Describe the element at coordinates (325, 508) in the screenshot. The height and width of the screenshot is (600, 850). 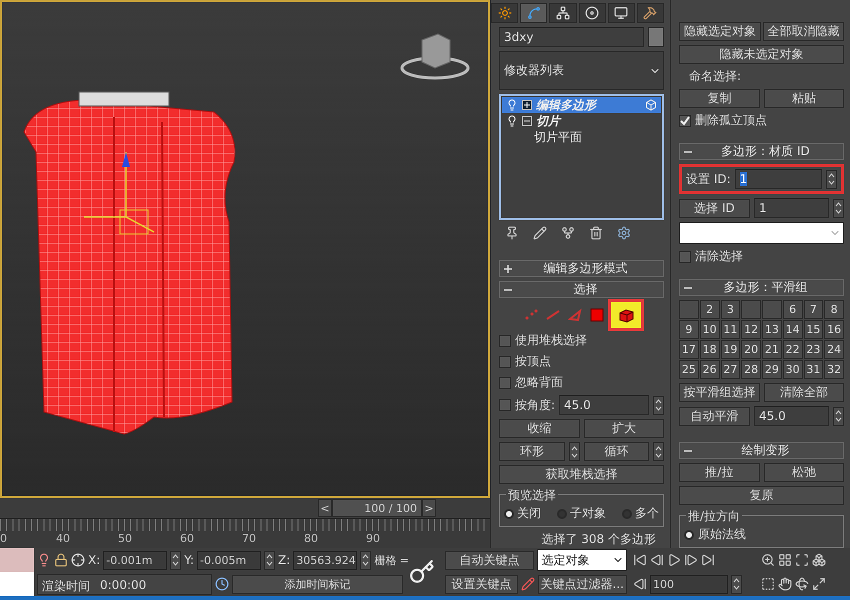
I see `previous-frame-button: <` at that location.